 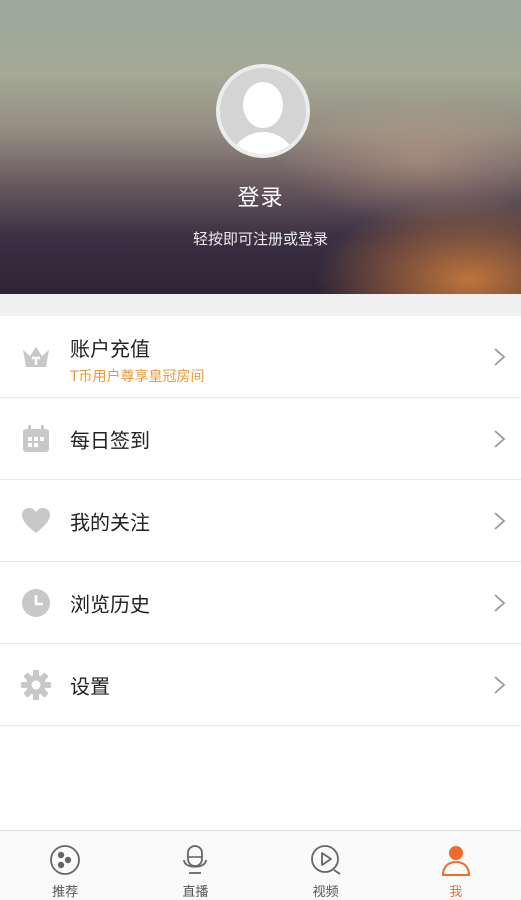 I want to click on tab-label: 直播, so click(x=195, y=892).